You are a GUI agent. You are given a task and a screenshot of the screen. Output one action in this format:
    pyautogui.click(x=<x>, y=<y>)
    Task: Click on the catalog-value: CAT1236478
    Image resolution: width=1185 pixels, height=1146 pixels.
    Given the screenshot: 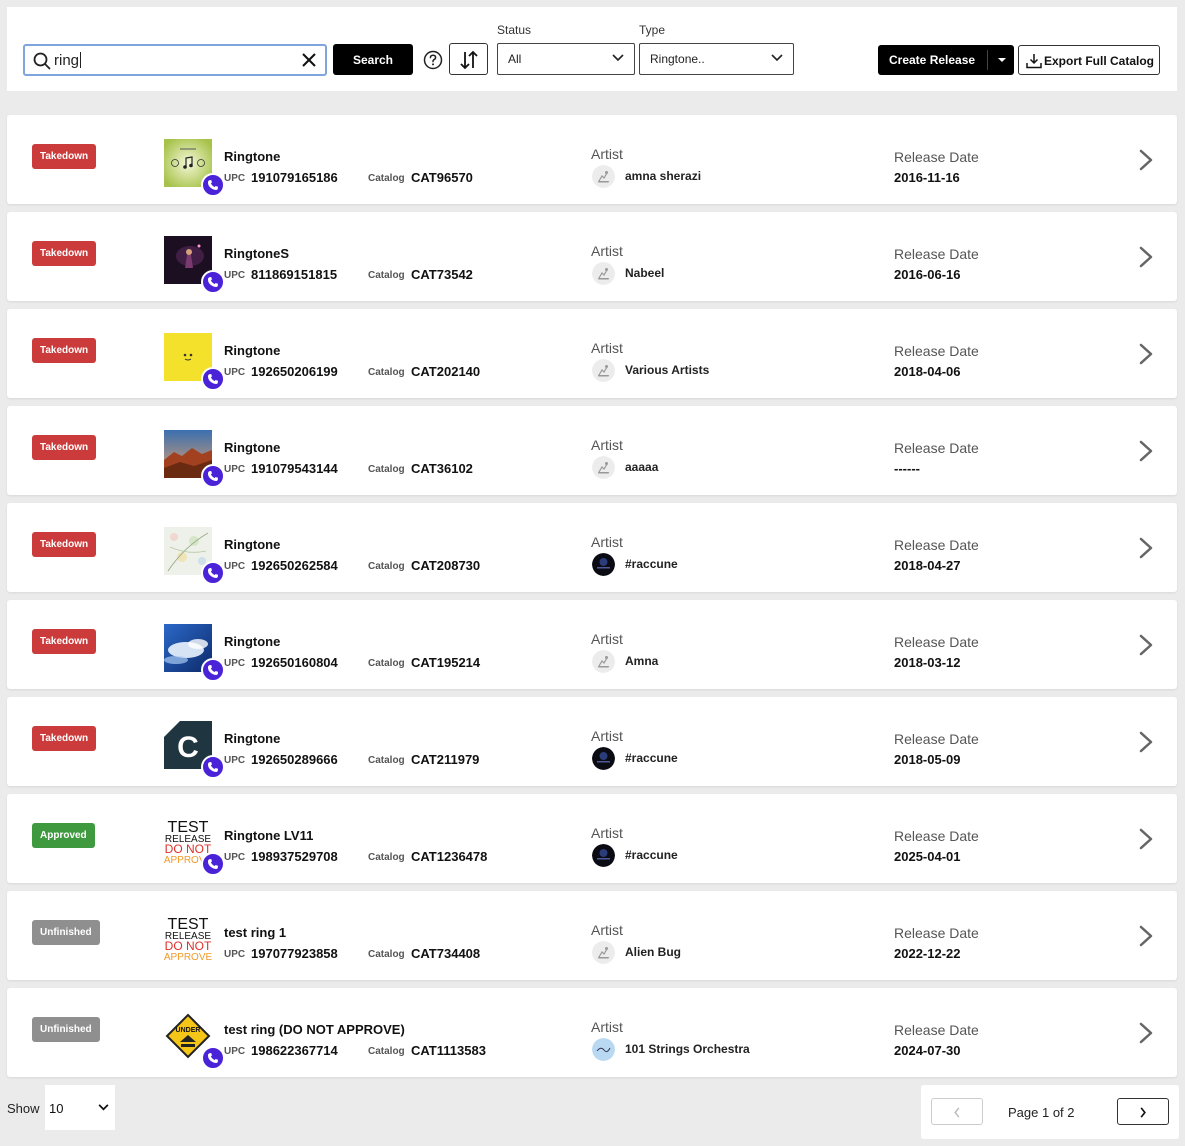 What is the action you would take?
    pyautogui.click(x=449, y=856)
    